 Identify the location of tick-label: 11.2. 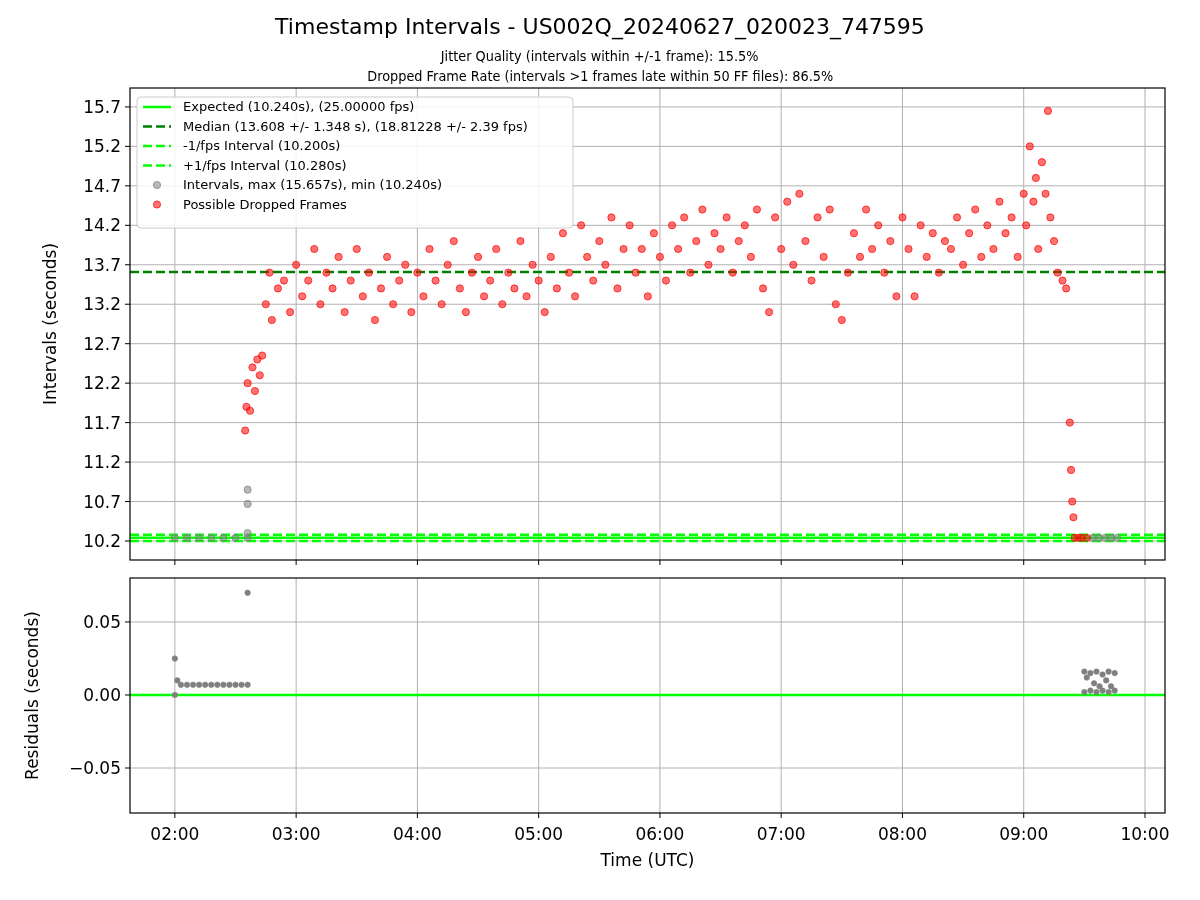
(102, 462).